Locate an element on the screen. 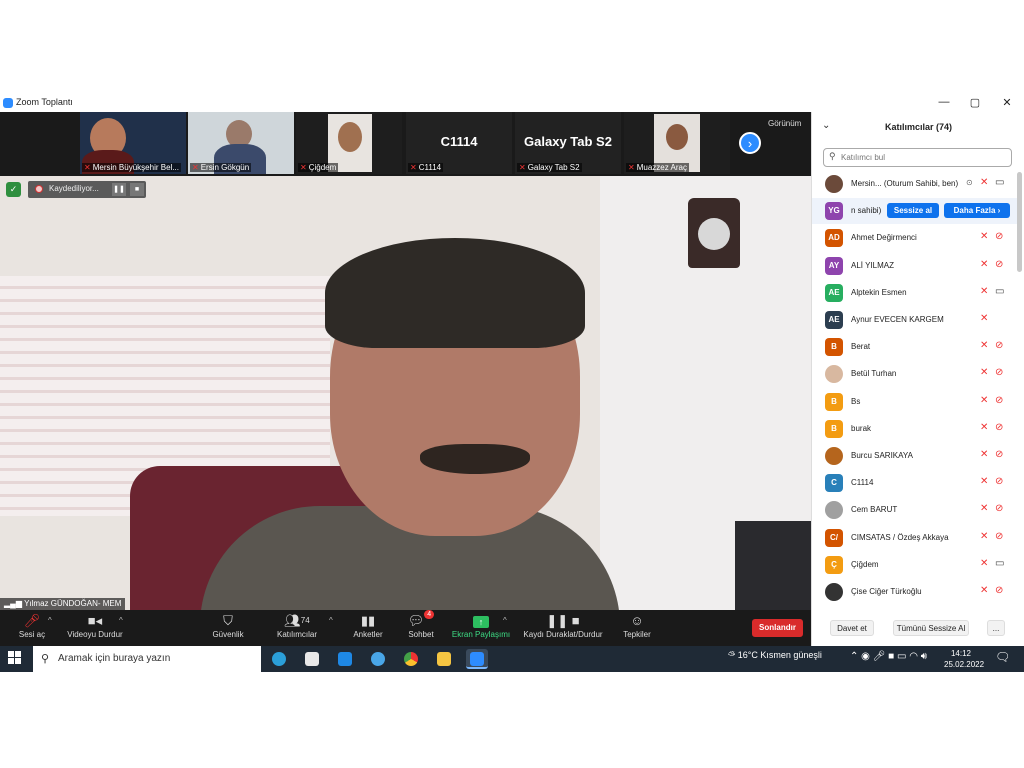  video-tile: ✕ Muazzez Araç is located at coordinates (677, 143).